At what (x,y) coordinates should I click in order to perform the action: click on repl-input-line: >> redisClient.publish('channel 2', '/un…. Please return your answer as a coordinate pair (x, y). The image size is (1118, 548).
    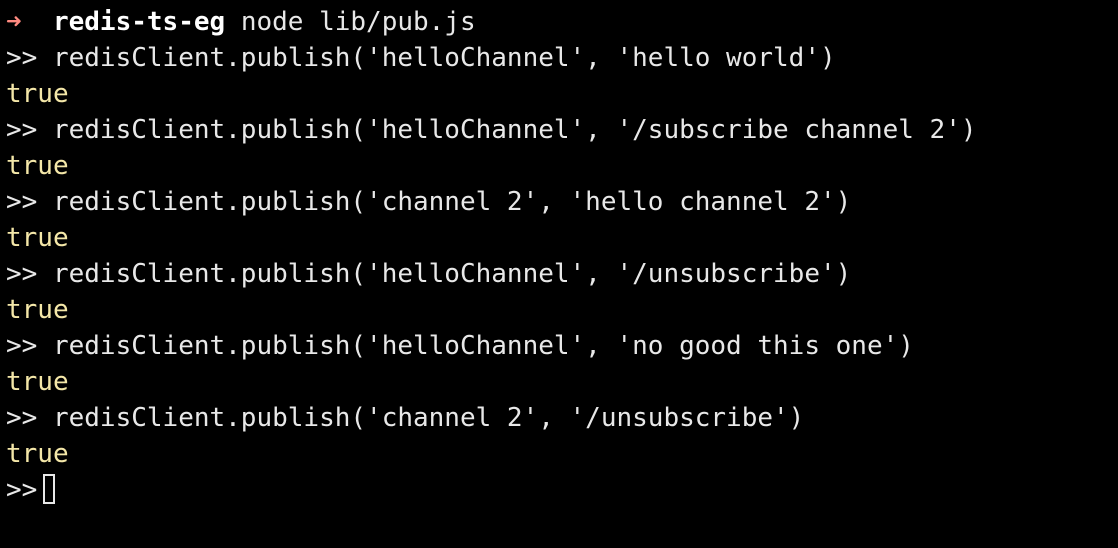
    Looking at the image, I should click on (562, 418).